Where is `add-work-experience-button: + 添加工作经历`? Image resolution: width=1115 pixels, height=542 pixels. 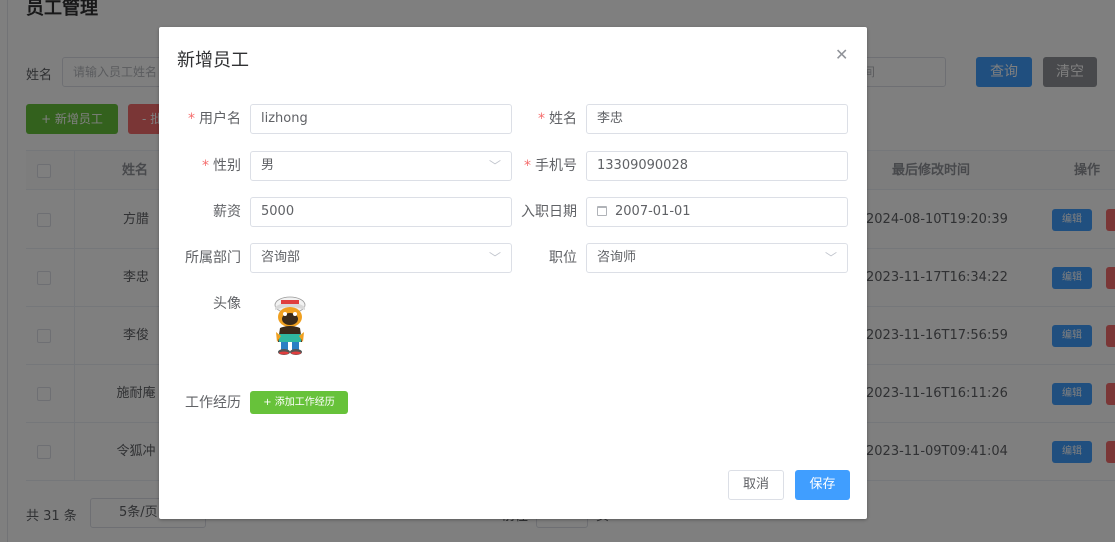 add-work-experience-button: + 添加工作经历 is located at coordinates (299, 402).